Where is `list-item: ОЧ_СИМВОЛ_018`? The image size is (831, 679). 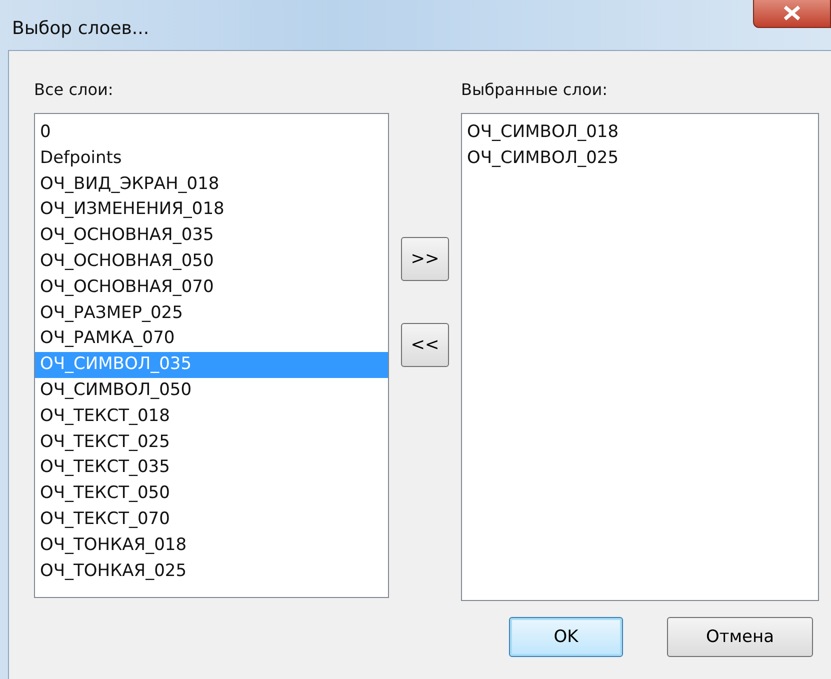 list-item: ОЧ_СИМВОЛ_018 is located at coordinates (640, 133).